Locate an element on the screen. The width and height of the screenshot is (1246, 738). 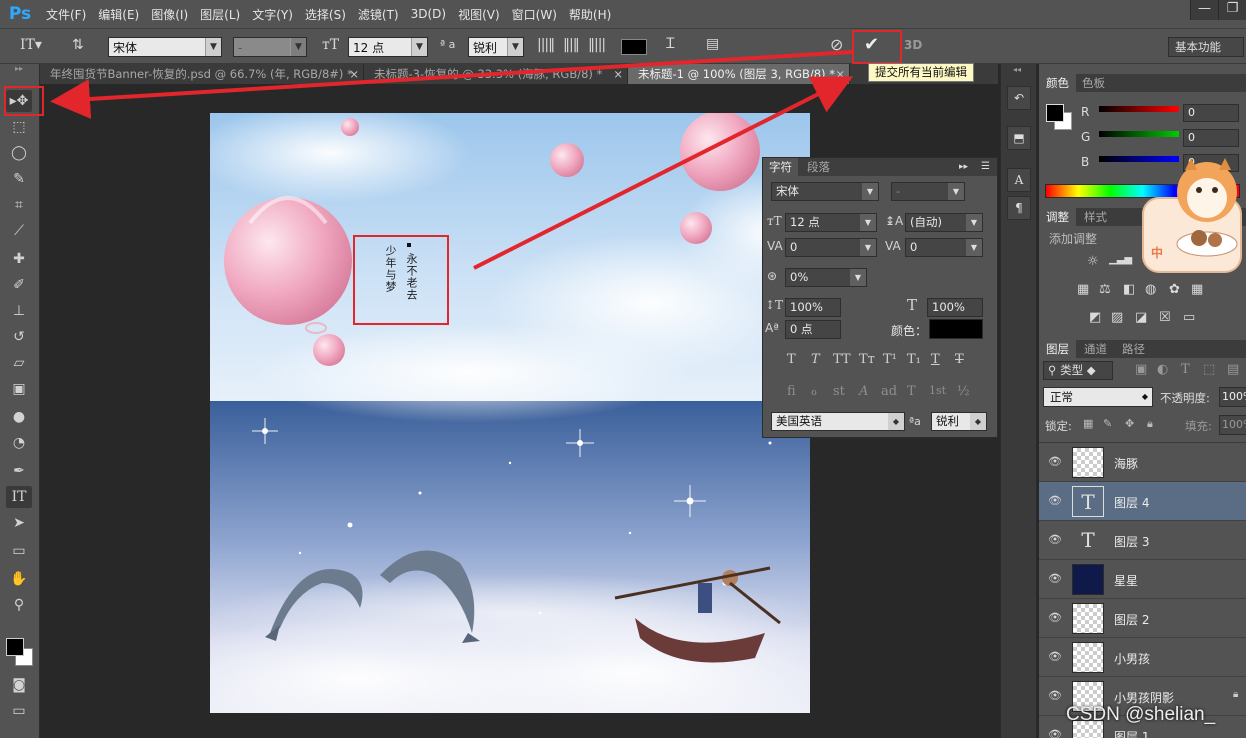
tab-styles: 样式 is located at coordinates (1095, 217).